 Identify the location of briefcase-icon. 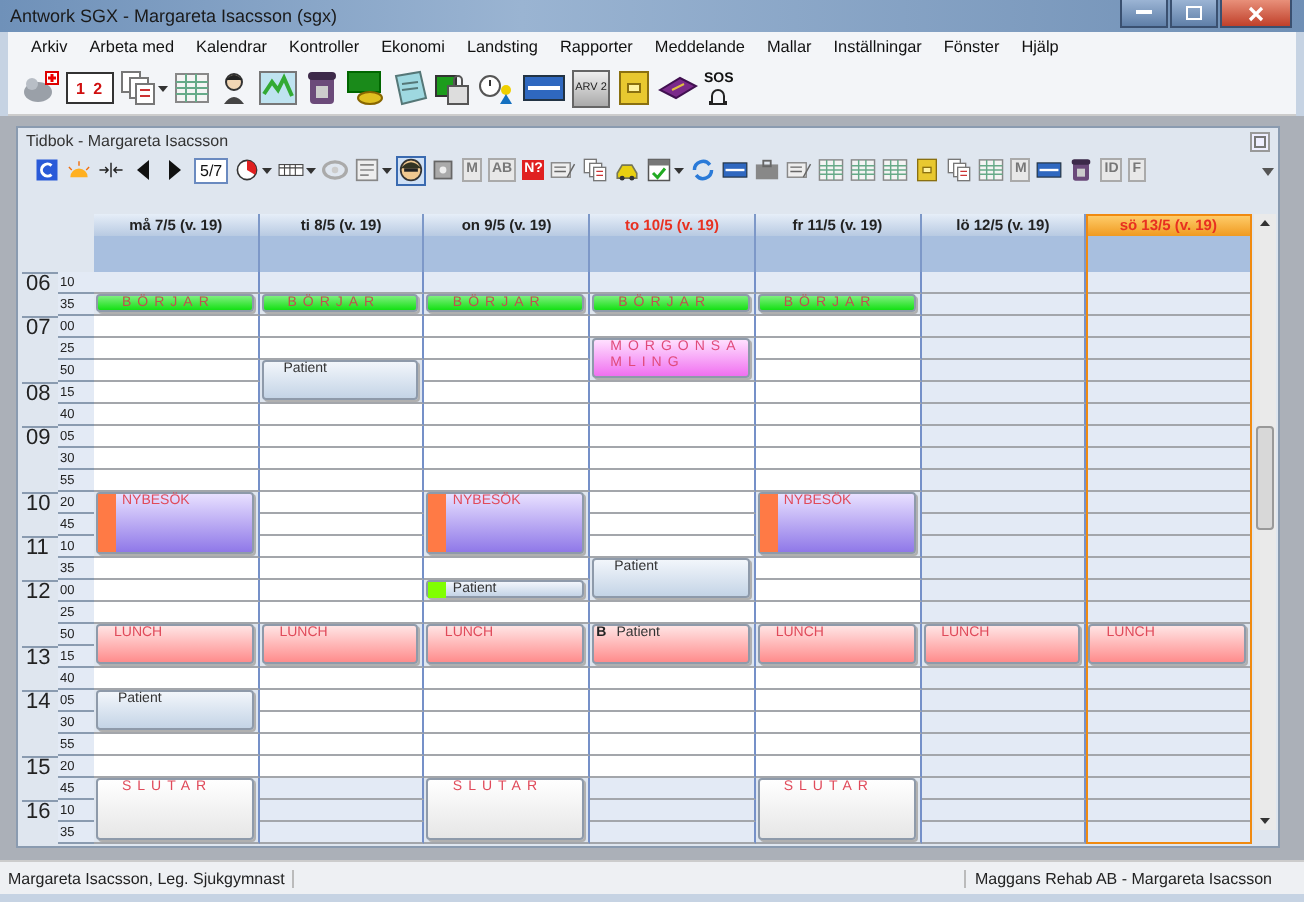
(767, 170).